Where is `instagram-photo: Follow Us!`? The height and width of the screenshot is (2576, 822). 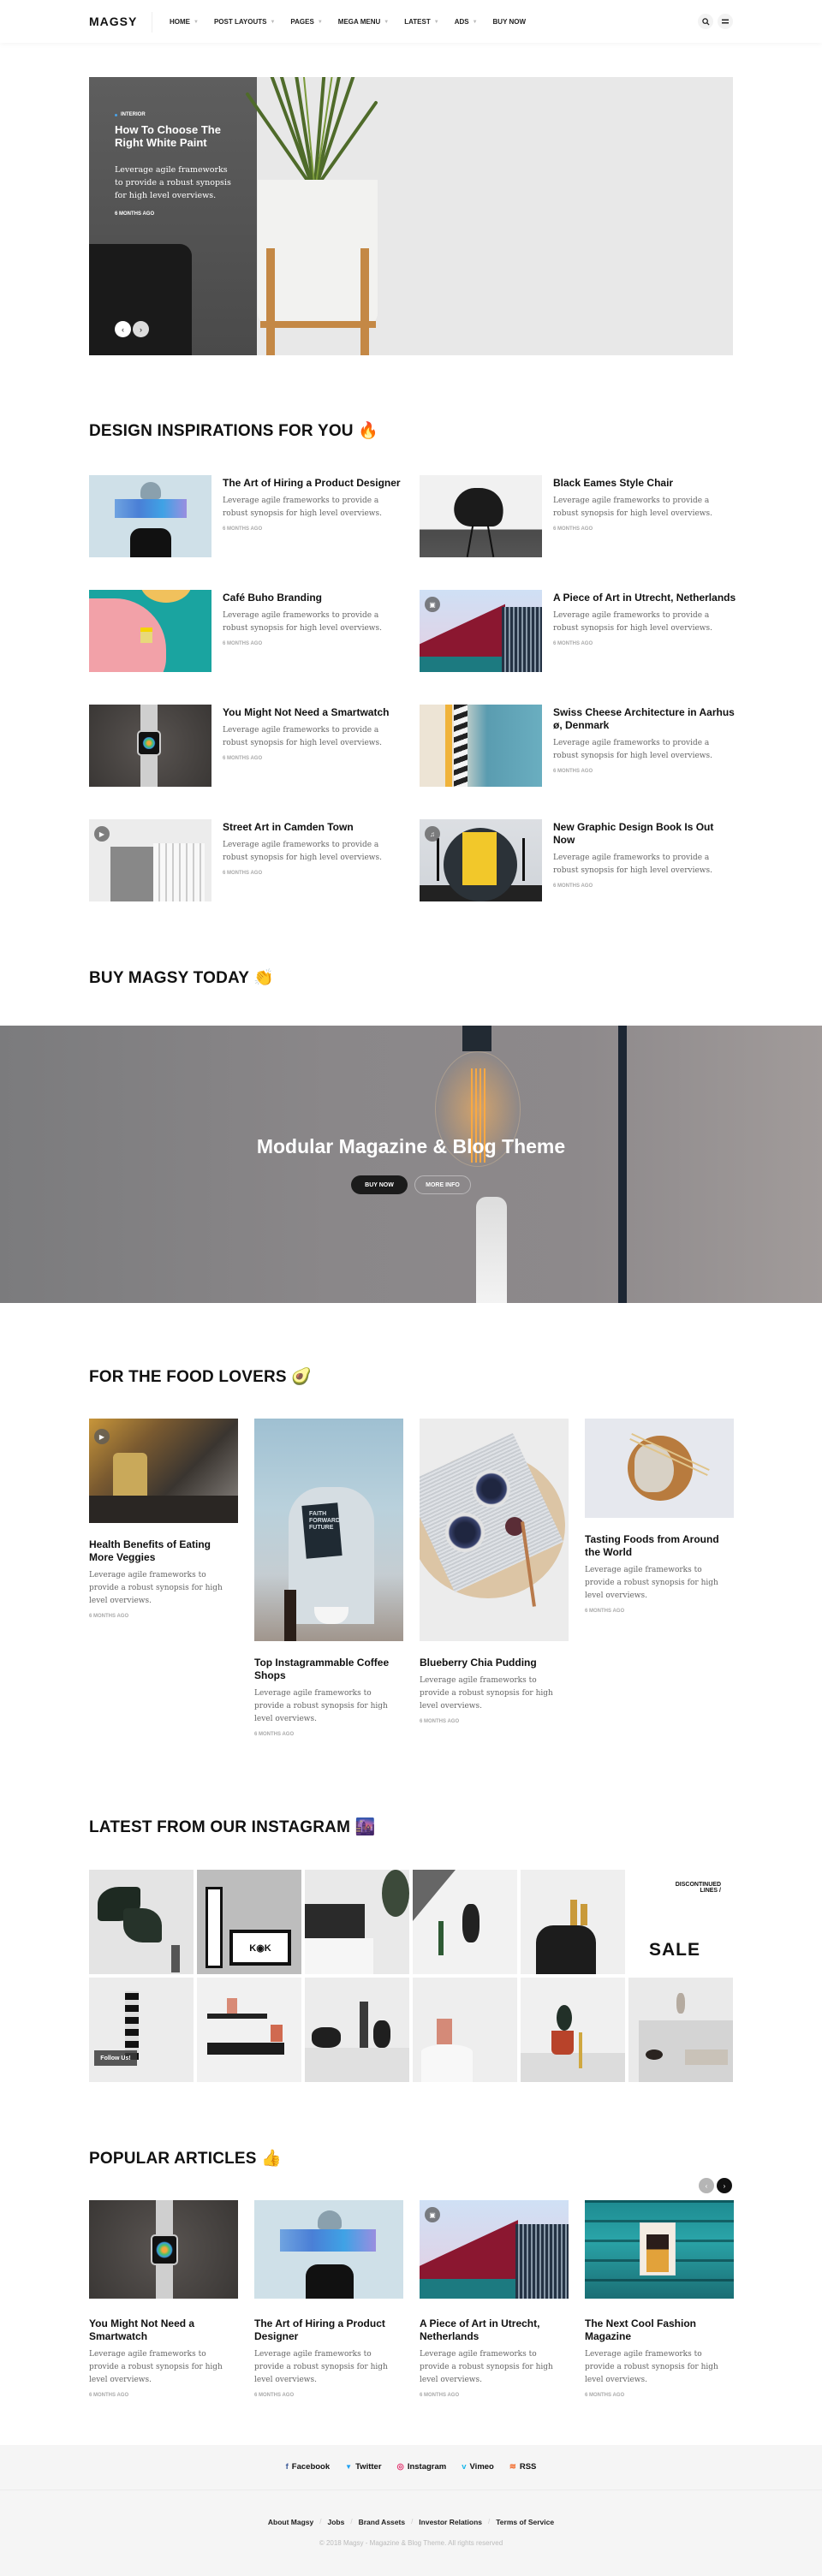 instagram-photo: Follow Us! is located at coordinates (141, 2030).